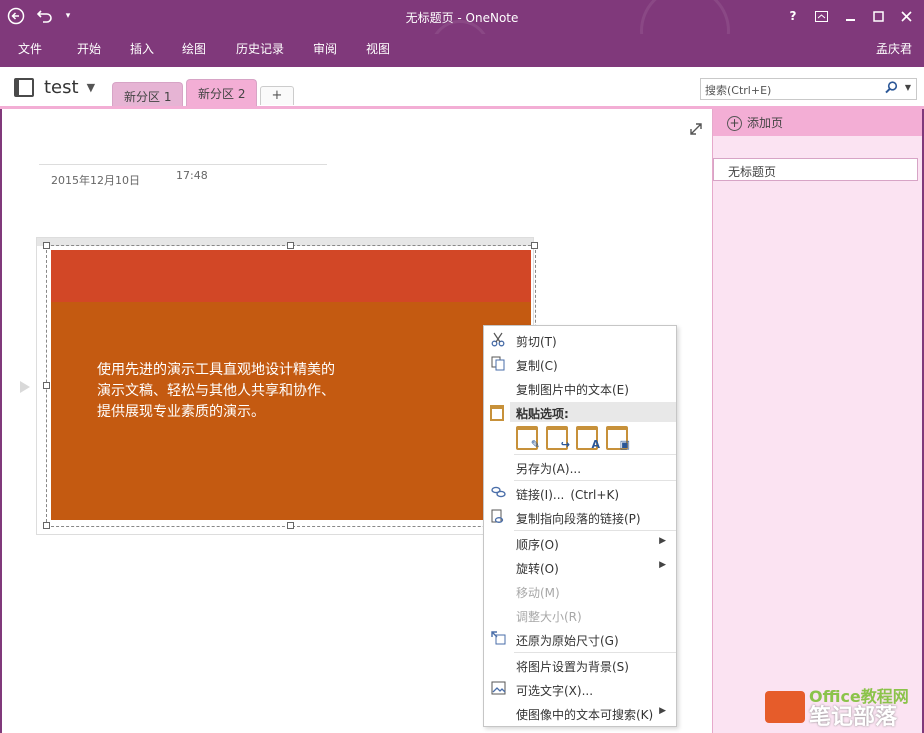 The height and width of the screenshot is (733, 924). What do you see at coordinates (572, 390) in the screenshot?
I see `menu-copy-text-label: 复制图片中的文本(E)` at bounding box center [572, 390].